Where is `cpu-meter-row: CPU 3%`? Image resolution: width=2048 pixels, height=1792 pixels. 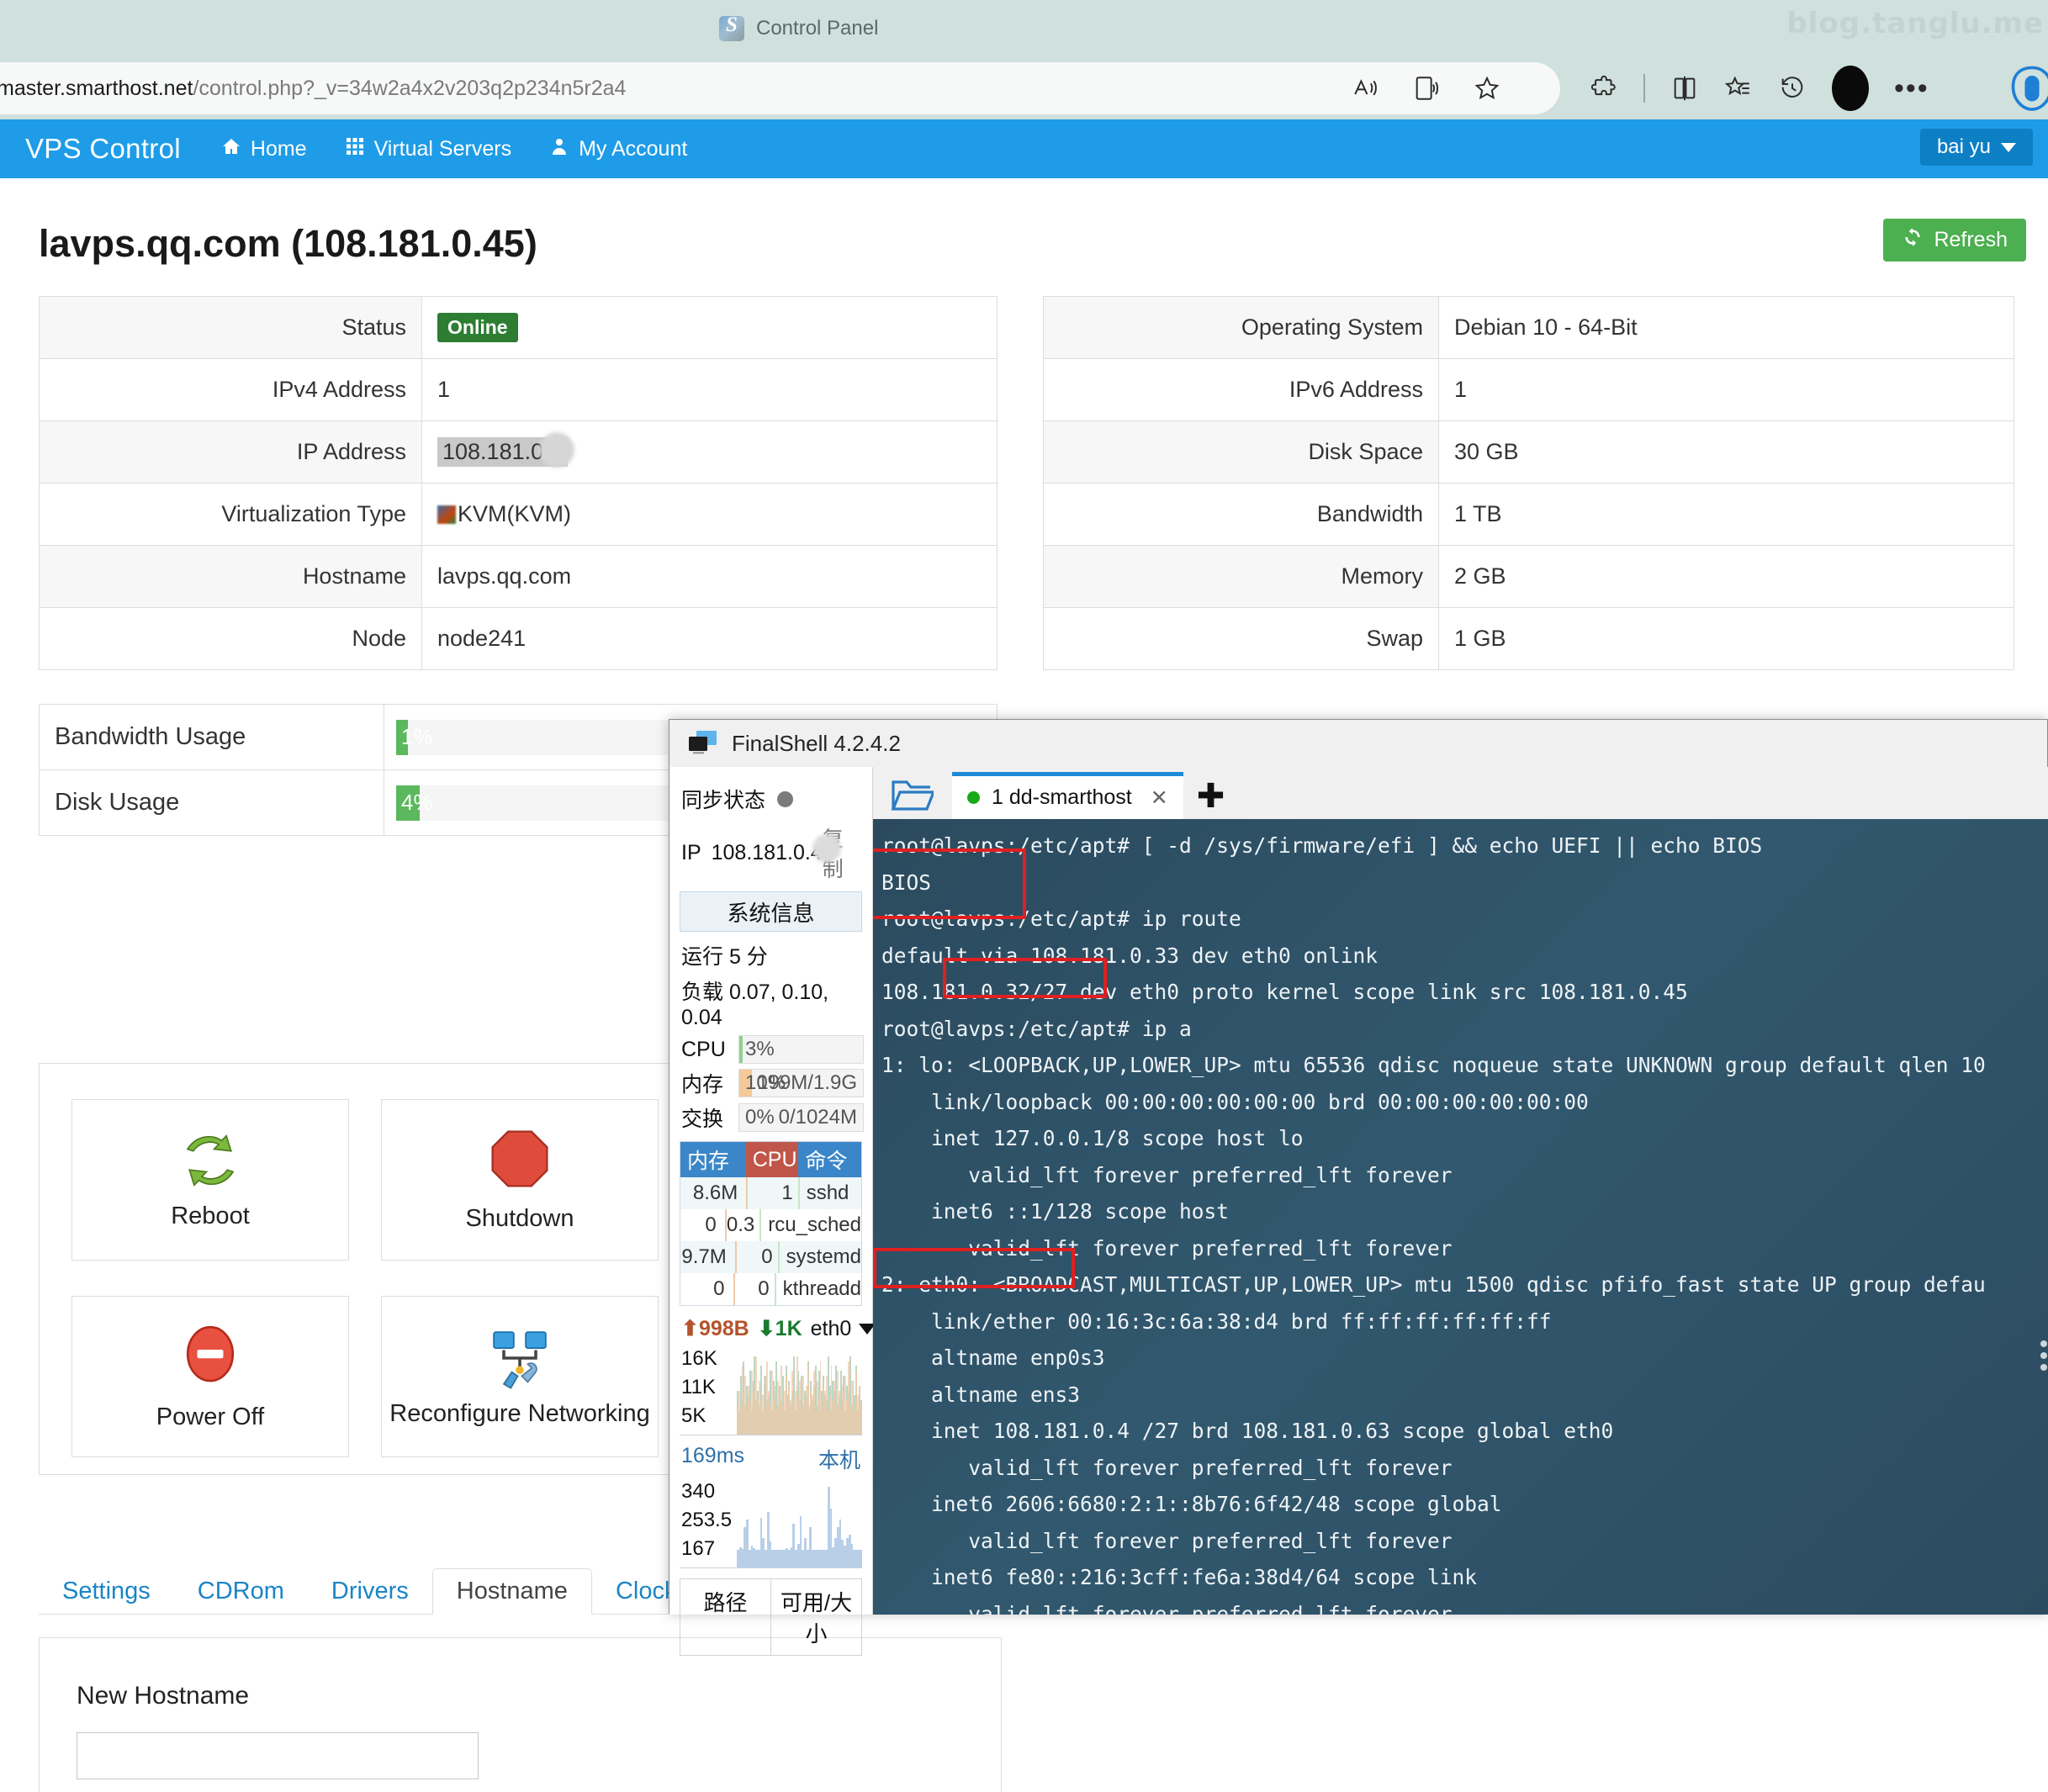
cpu-meter-row: CPU 3% is located at coordinates (772, 1049).